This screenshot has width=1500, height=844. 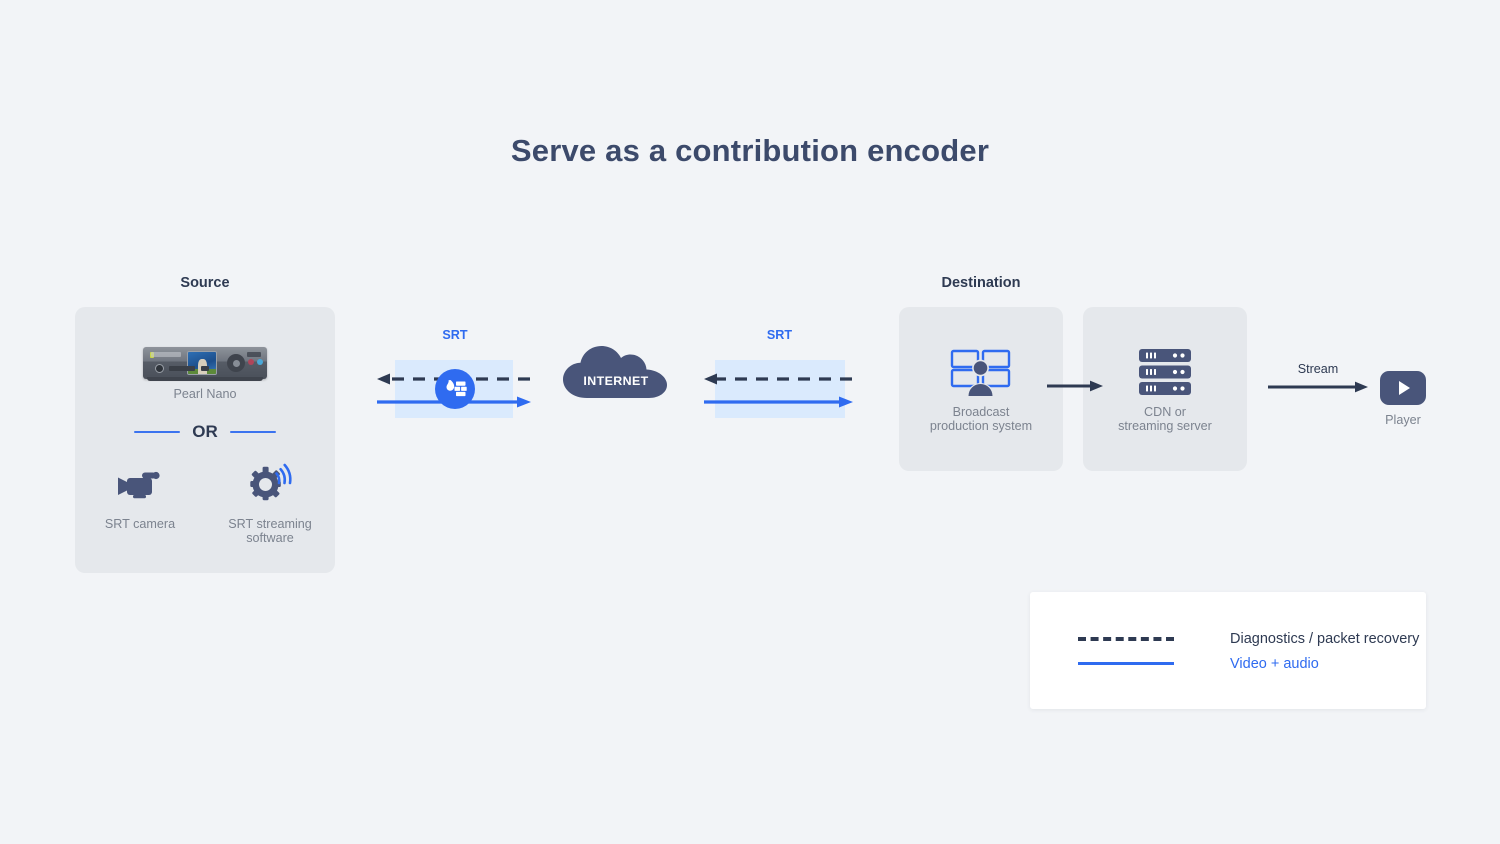 What do you see at coordinates (455, 389) in the screenshot?
I see `firewall-icon` at bounding box center [455, 389].